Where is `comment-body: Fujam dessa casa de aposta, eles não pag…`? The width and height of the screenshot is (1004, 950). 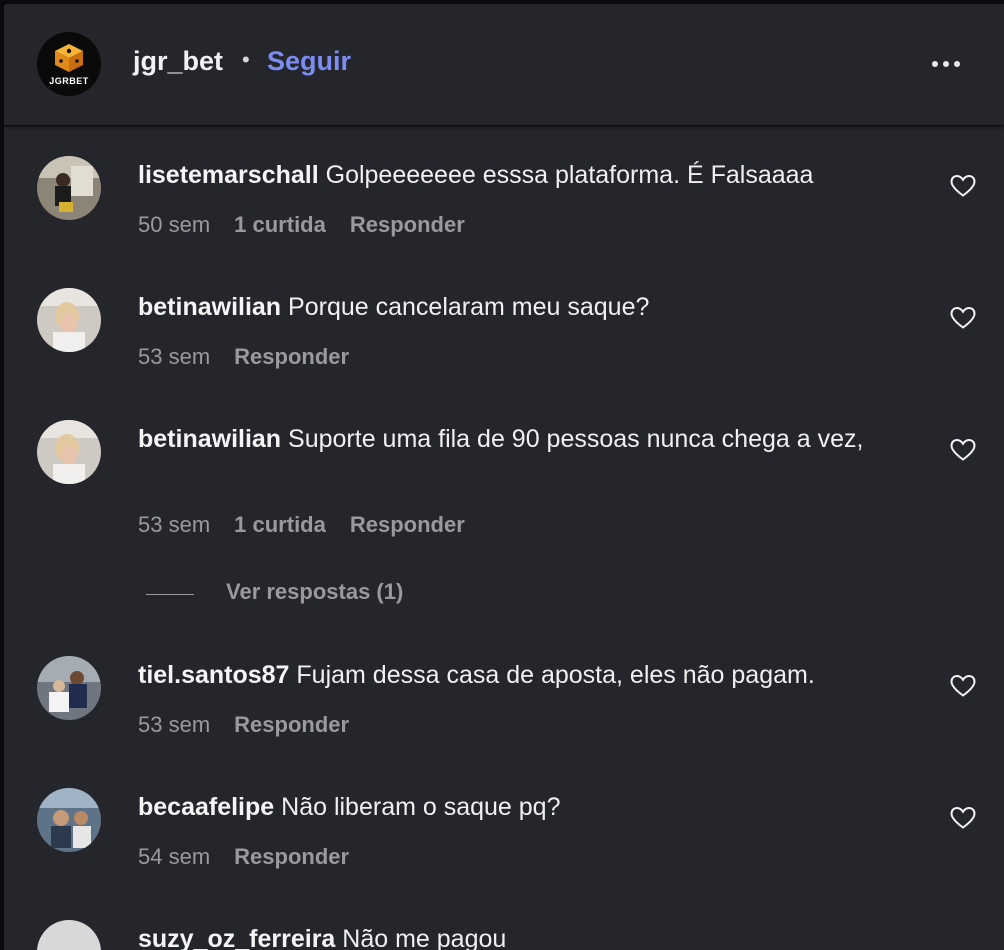 comment-body: Fujam dessa casa de aposta, eles não pag… is located at coordinates (555, 675).